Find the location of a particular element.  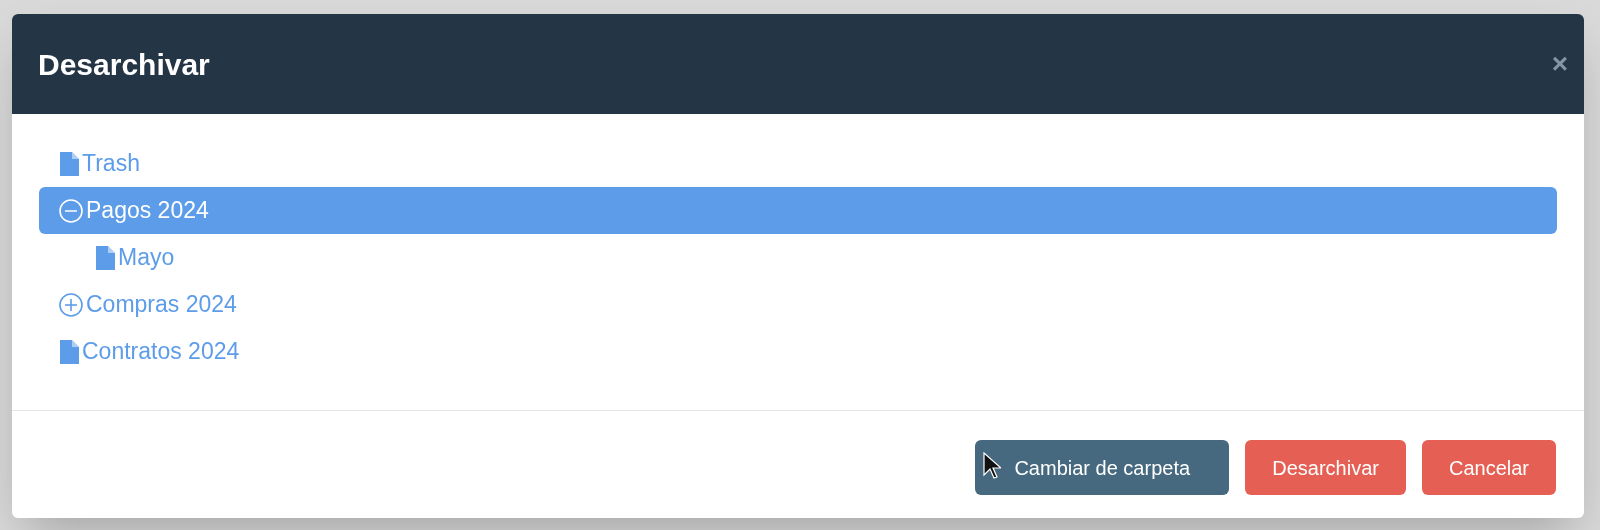

cursor-icon is located at coordinates (992, 466).